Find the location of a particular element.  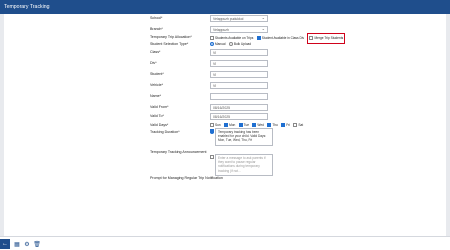

class-input: VI is located at coordinates (239, 52).